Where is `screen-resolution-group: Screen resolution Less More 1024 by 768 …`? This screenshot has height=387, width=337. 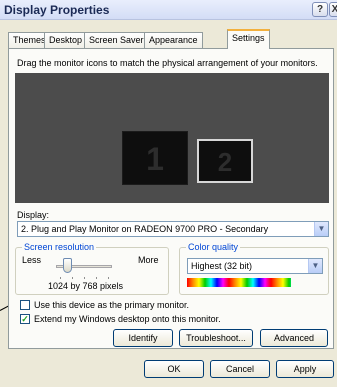
screen-resolution-group: Screen resolution Less More 1024 by 768 … is located at coordinates (92, 268).